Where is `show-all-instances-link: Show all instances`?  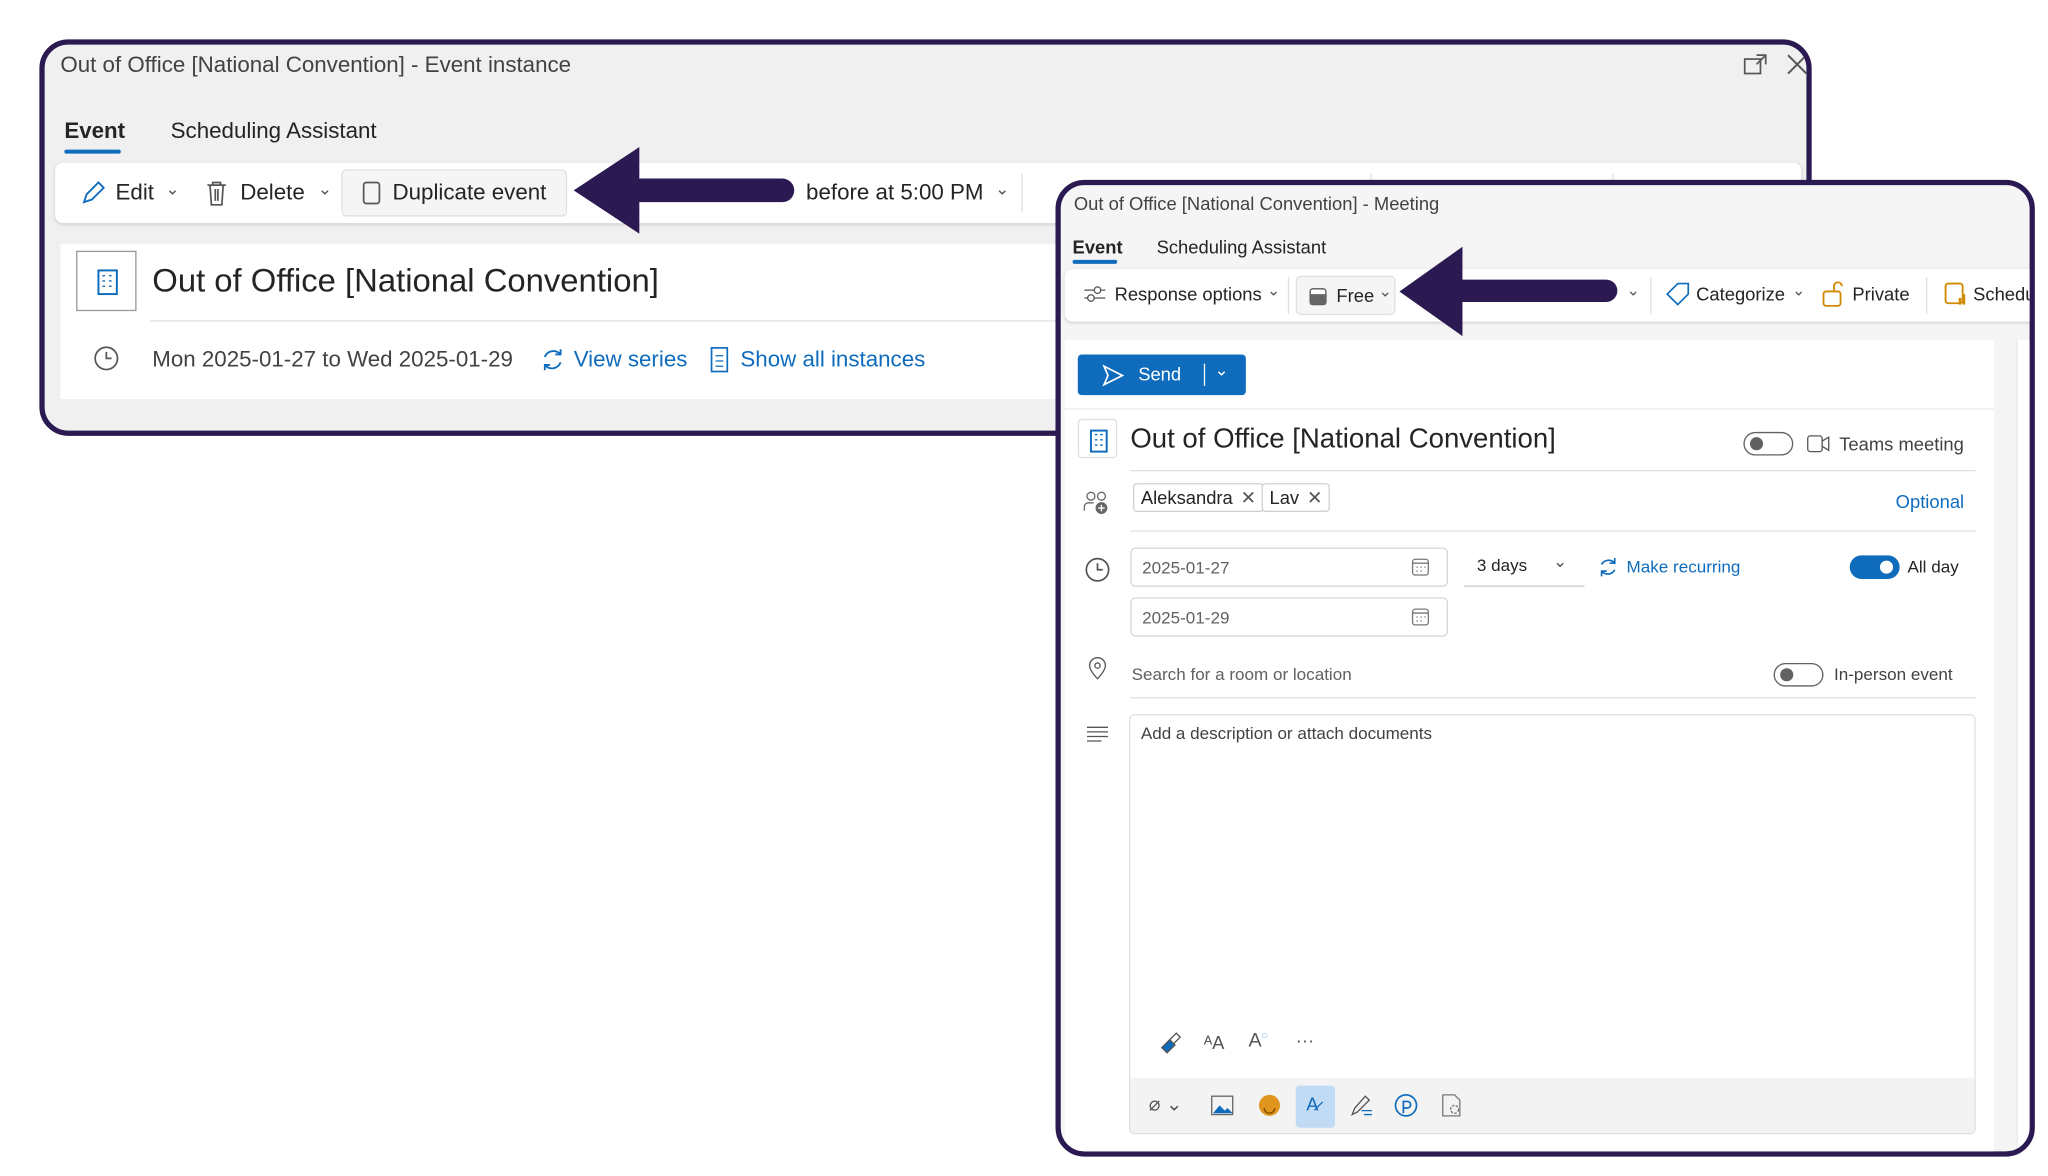 show-all-instances-link: Show all instances is located at coordinates (832, 360).